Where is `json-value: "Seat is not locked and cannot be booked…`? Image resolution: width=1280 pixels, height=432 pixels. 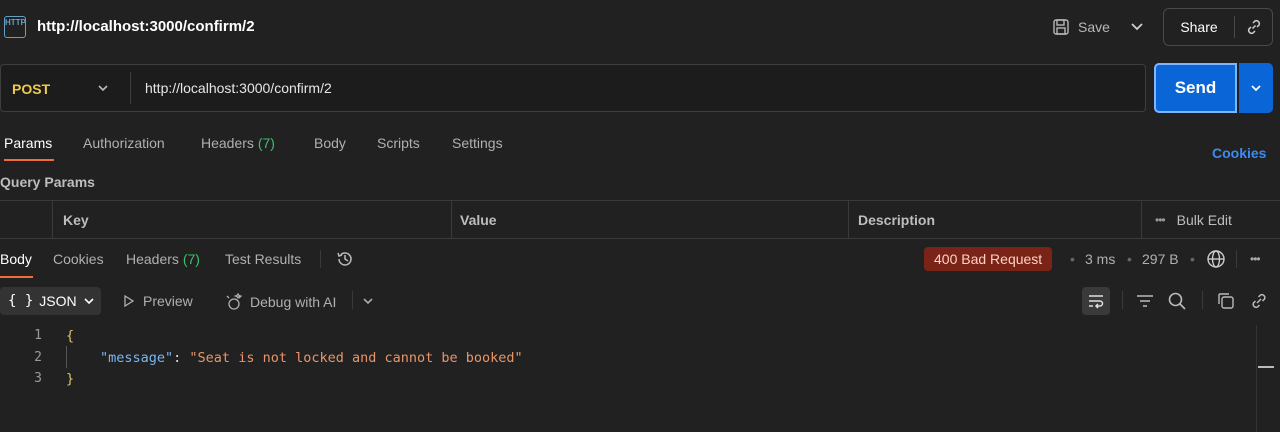 json-value: "Seat is not locked and cannot be booked… is located at coordinates (356, 358).